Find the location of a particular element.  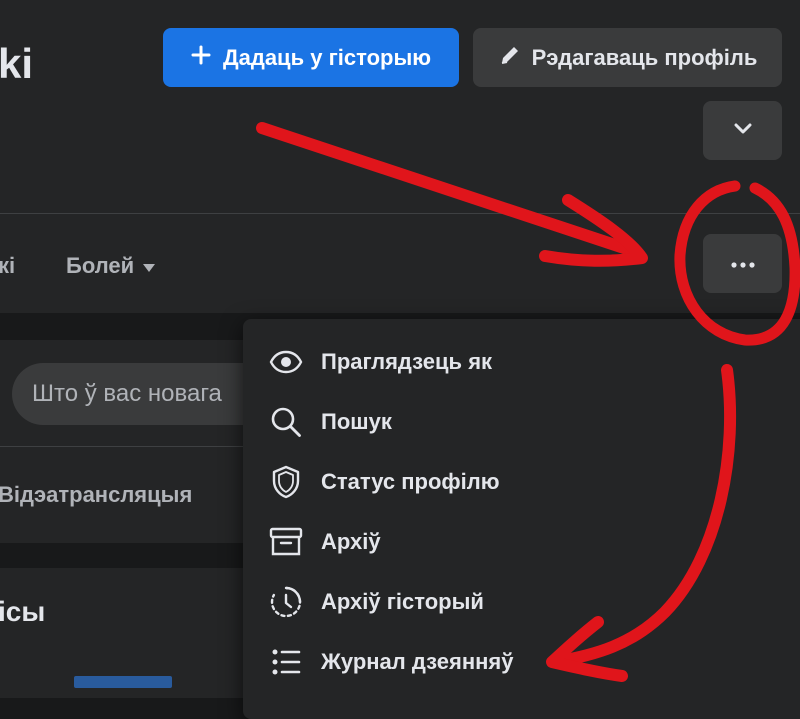

menu-item-archive: Архіў is located at coordinates (513, 542).